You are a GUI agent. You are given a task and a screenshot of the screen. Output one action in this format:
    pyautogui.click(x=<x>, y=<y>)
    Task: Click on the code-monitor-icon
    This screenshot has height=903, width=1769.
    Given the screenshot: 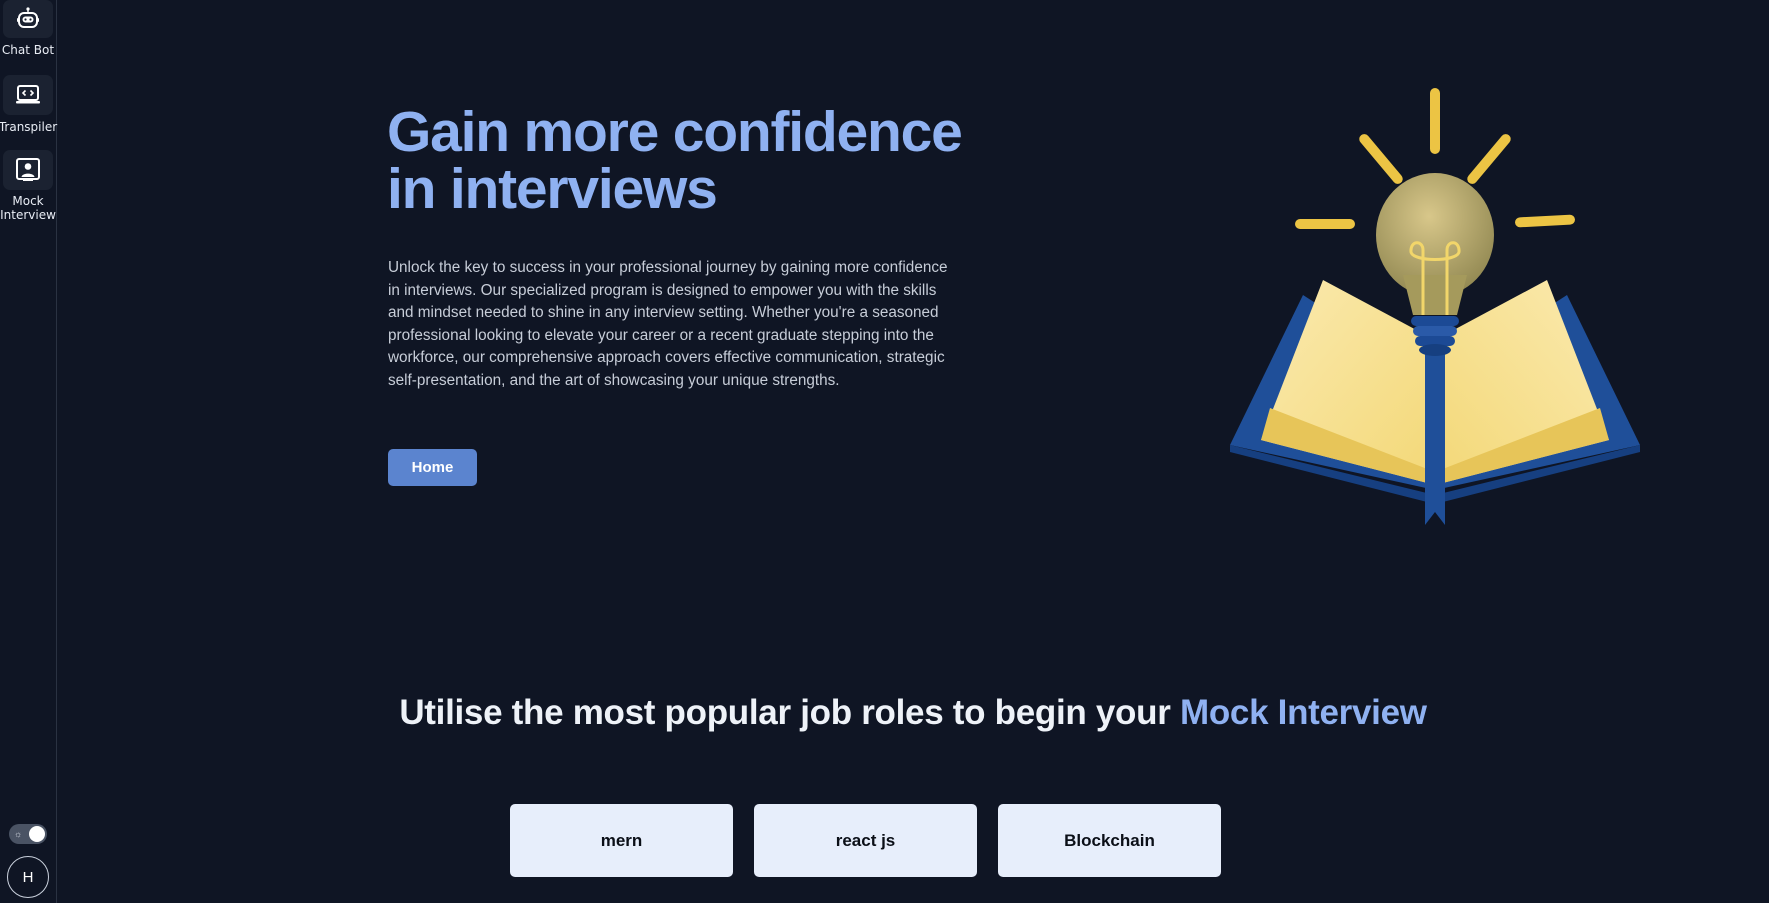 What is the action you would take?
    pyautogui.click(x=28, y=95)
    